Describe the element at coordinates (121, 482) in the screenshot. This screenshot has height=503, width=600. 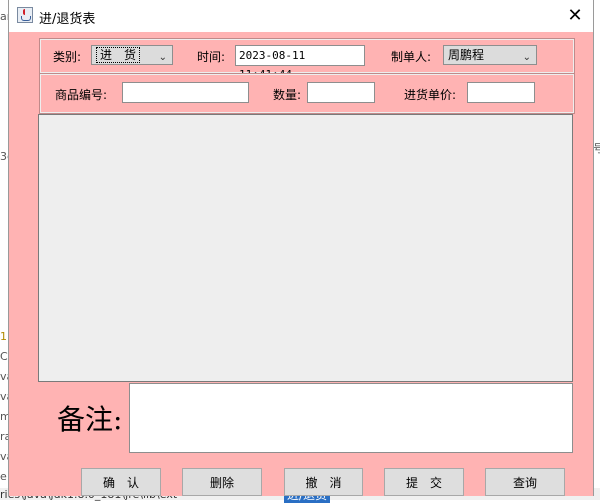
I see `confirm-button: 确 认` at that location.